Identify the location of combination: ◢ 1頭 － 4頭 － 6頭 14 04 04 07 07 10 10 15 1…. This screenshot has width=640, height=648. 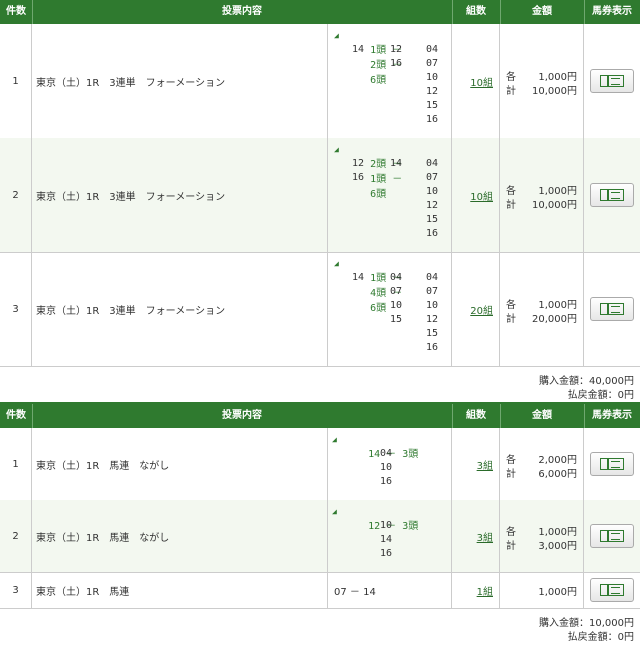
(390, 309).